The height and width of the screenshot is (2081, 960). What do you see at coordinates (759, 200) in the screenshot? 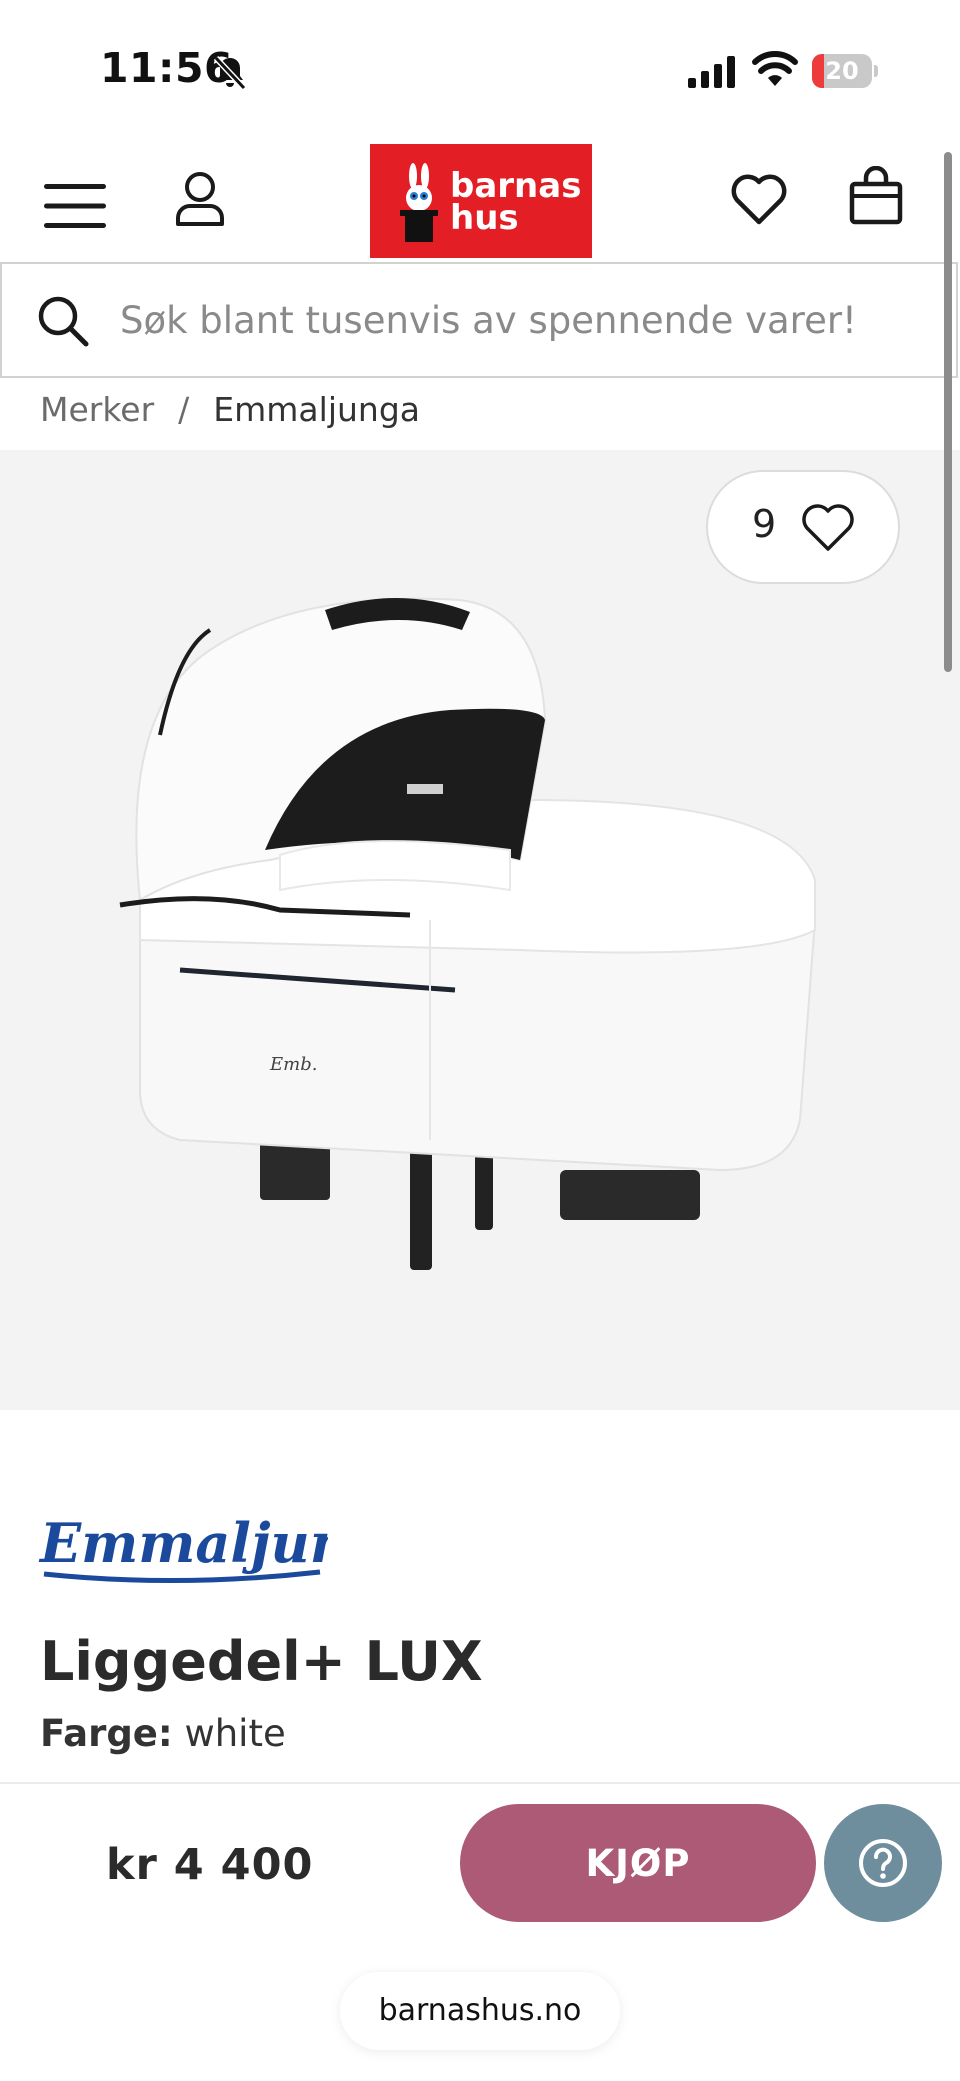
I see `wishlist-icon` at bounding box center [759, 200].